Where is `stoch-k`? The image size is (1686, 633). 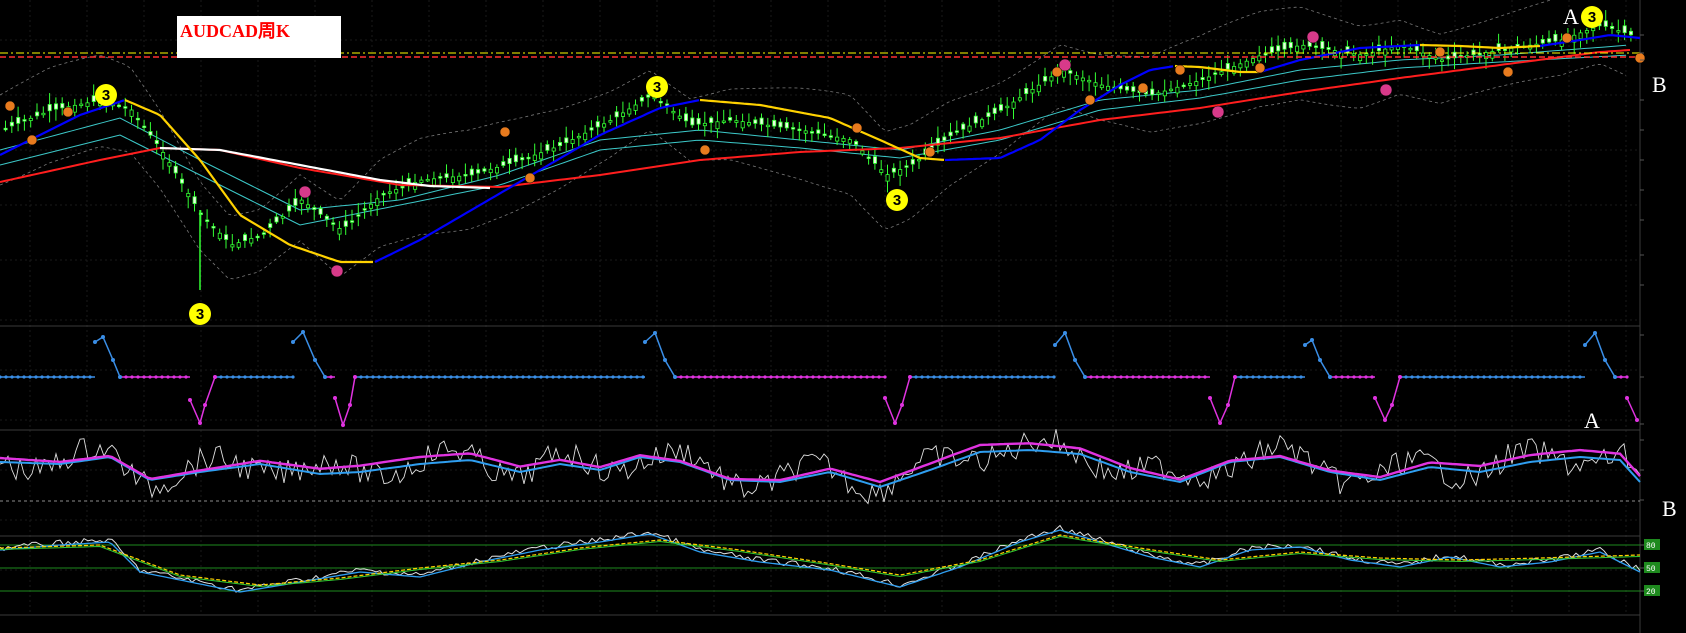
stoch-k is located at coordinates (820, 561).